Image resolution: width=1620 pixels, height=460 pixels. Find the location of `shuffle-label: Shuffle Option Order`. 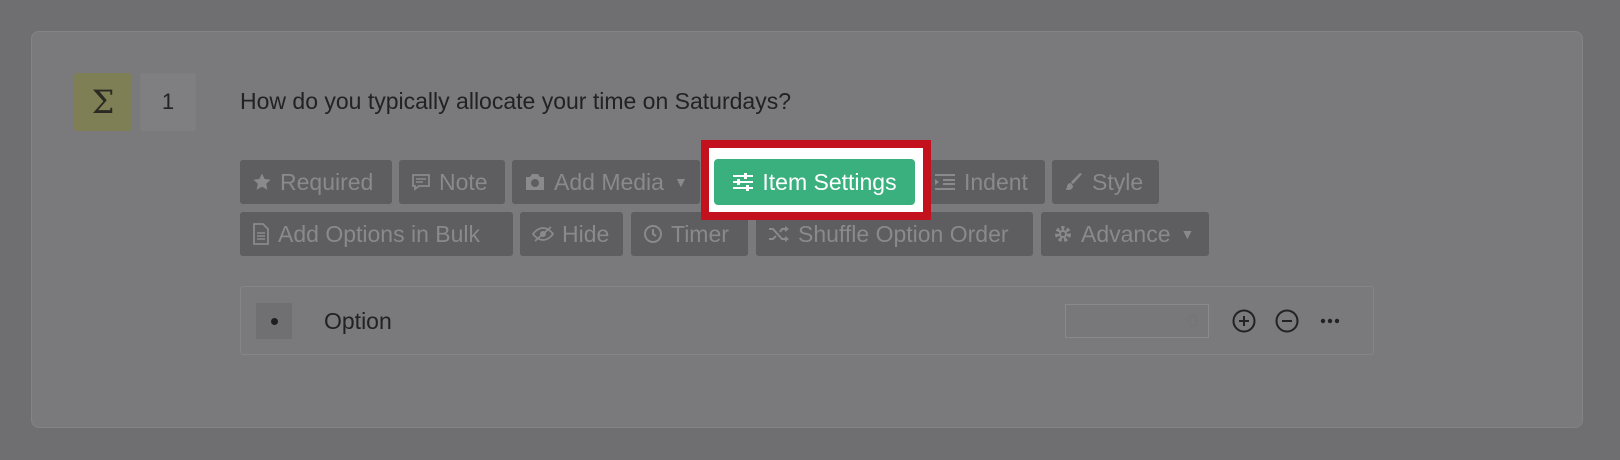

shuffle-label: Shuffle Option Order is located at coordinates (903, 233).